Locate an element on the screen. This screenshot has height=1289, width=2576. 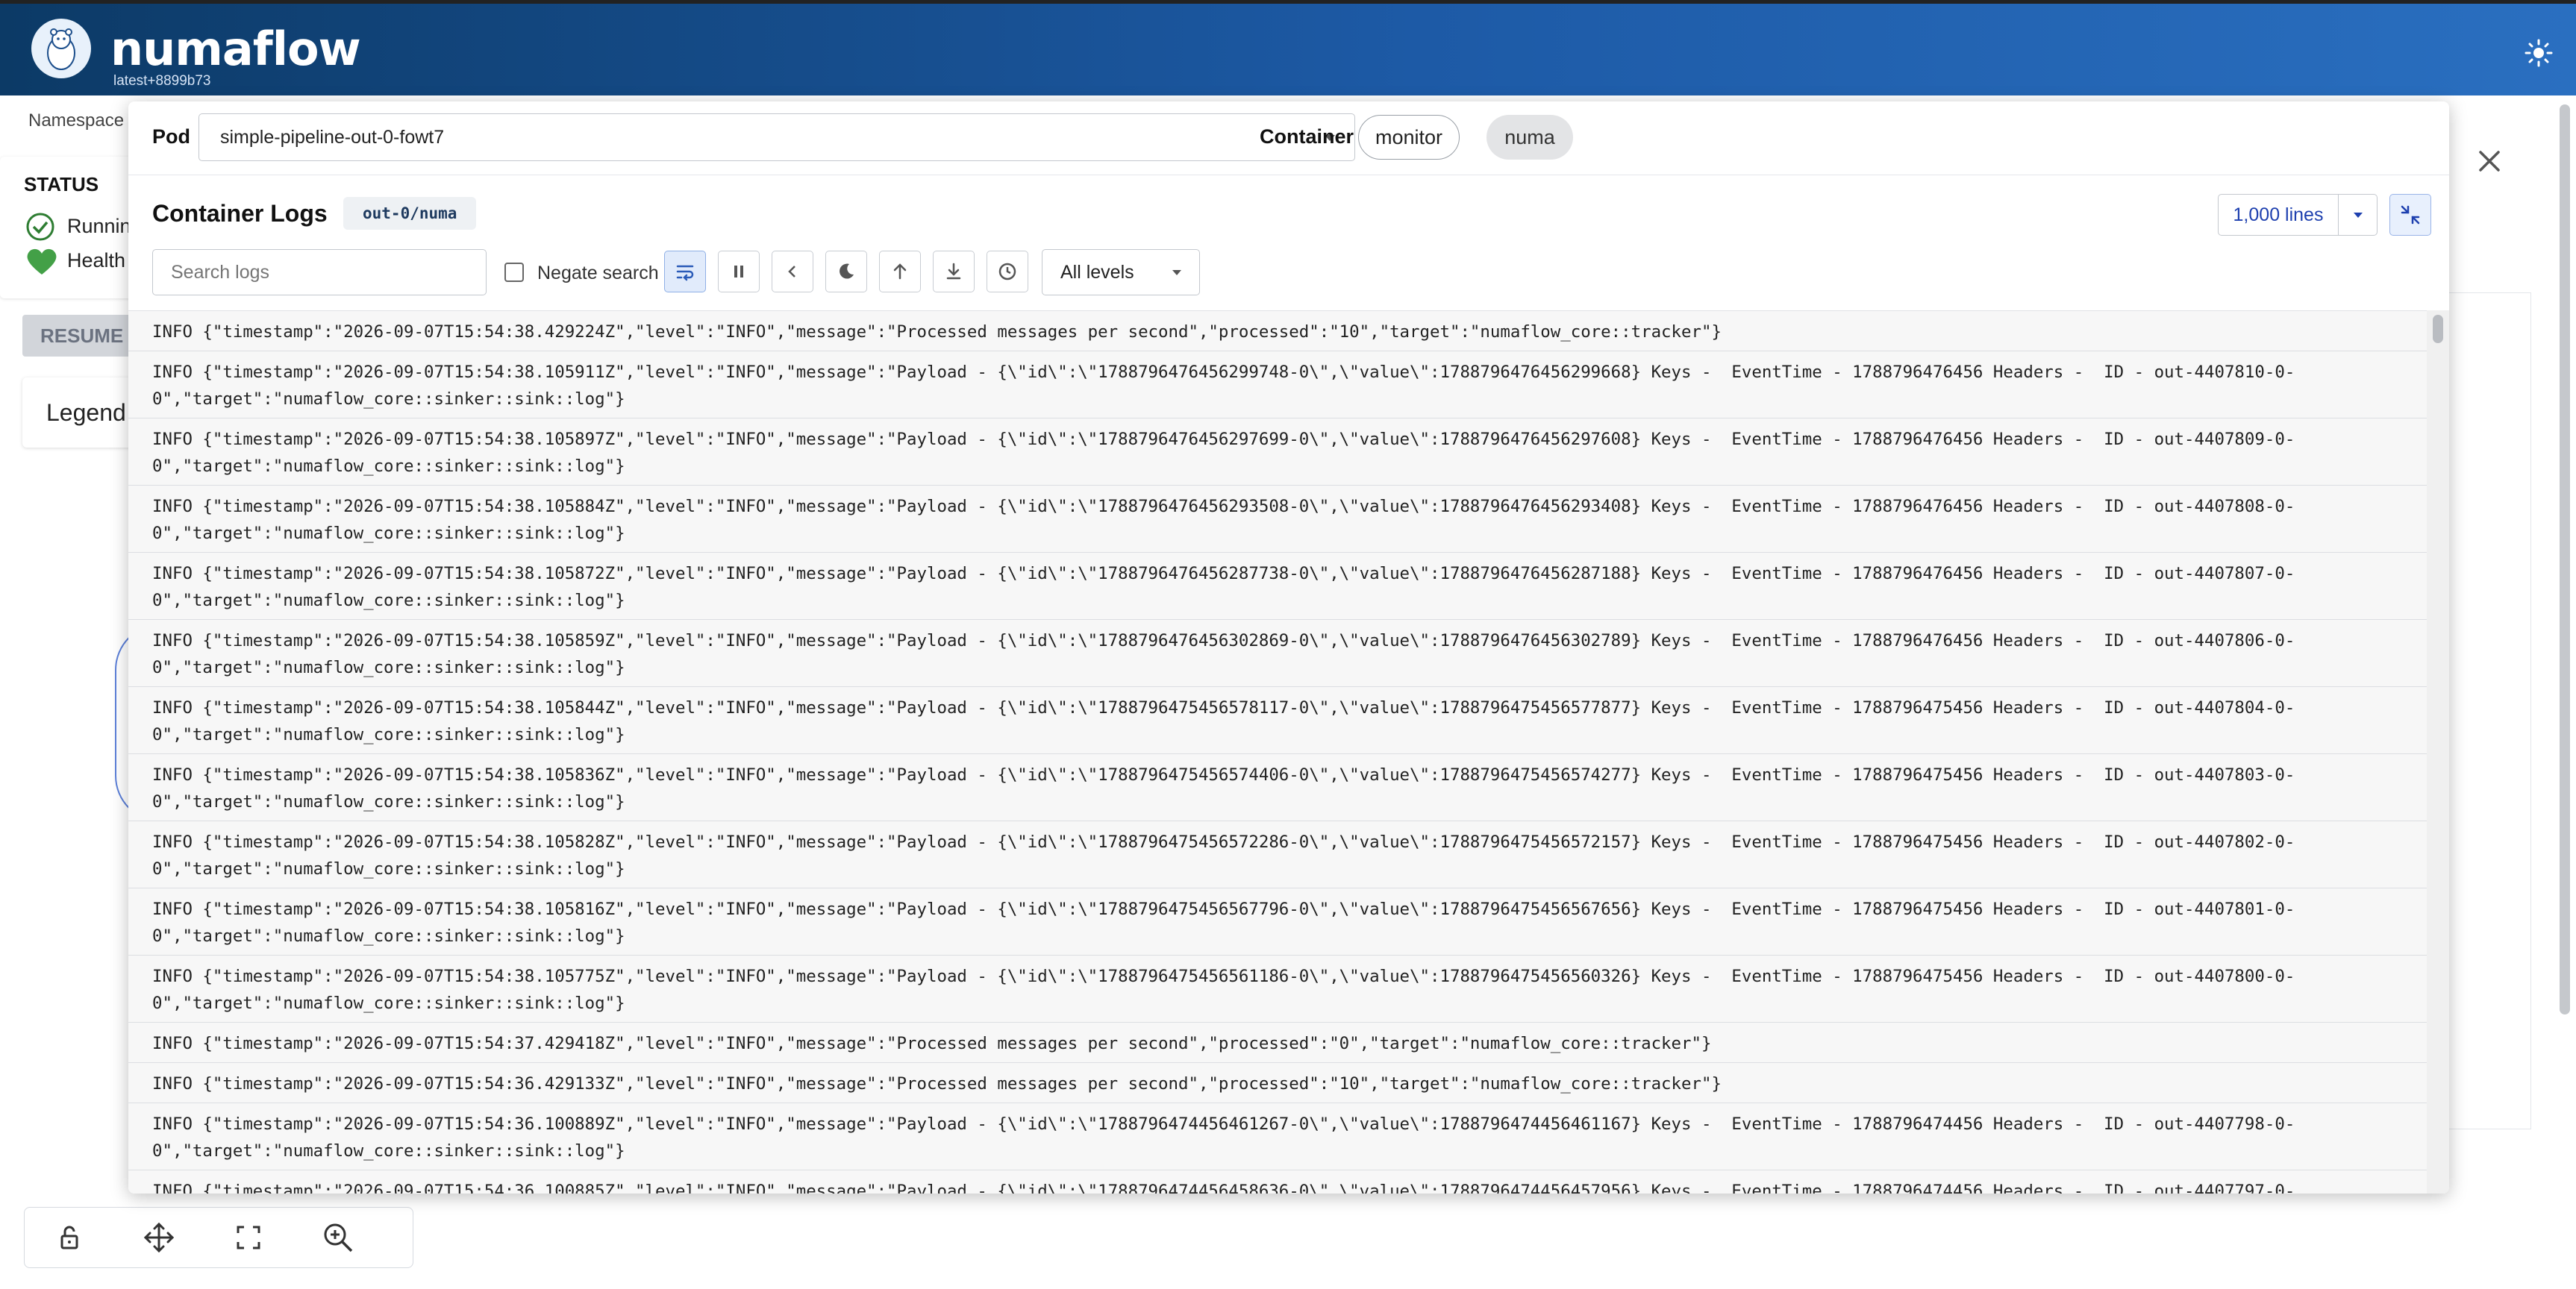
pod-select-value: simple-pipeline-out-0-fowt7 is located at coordinates (332, 137).